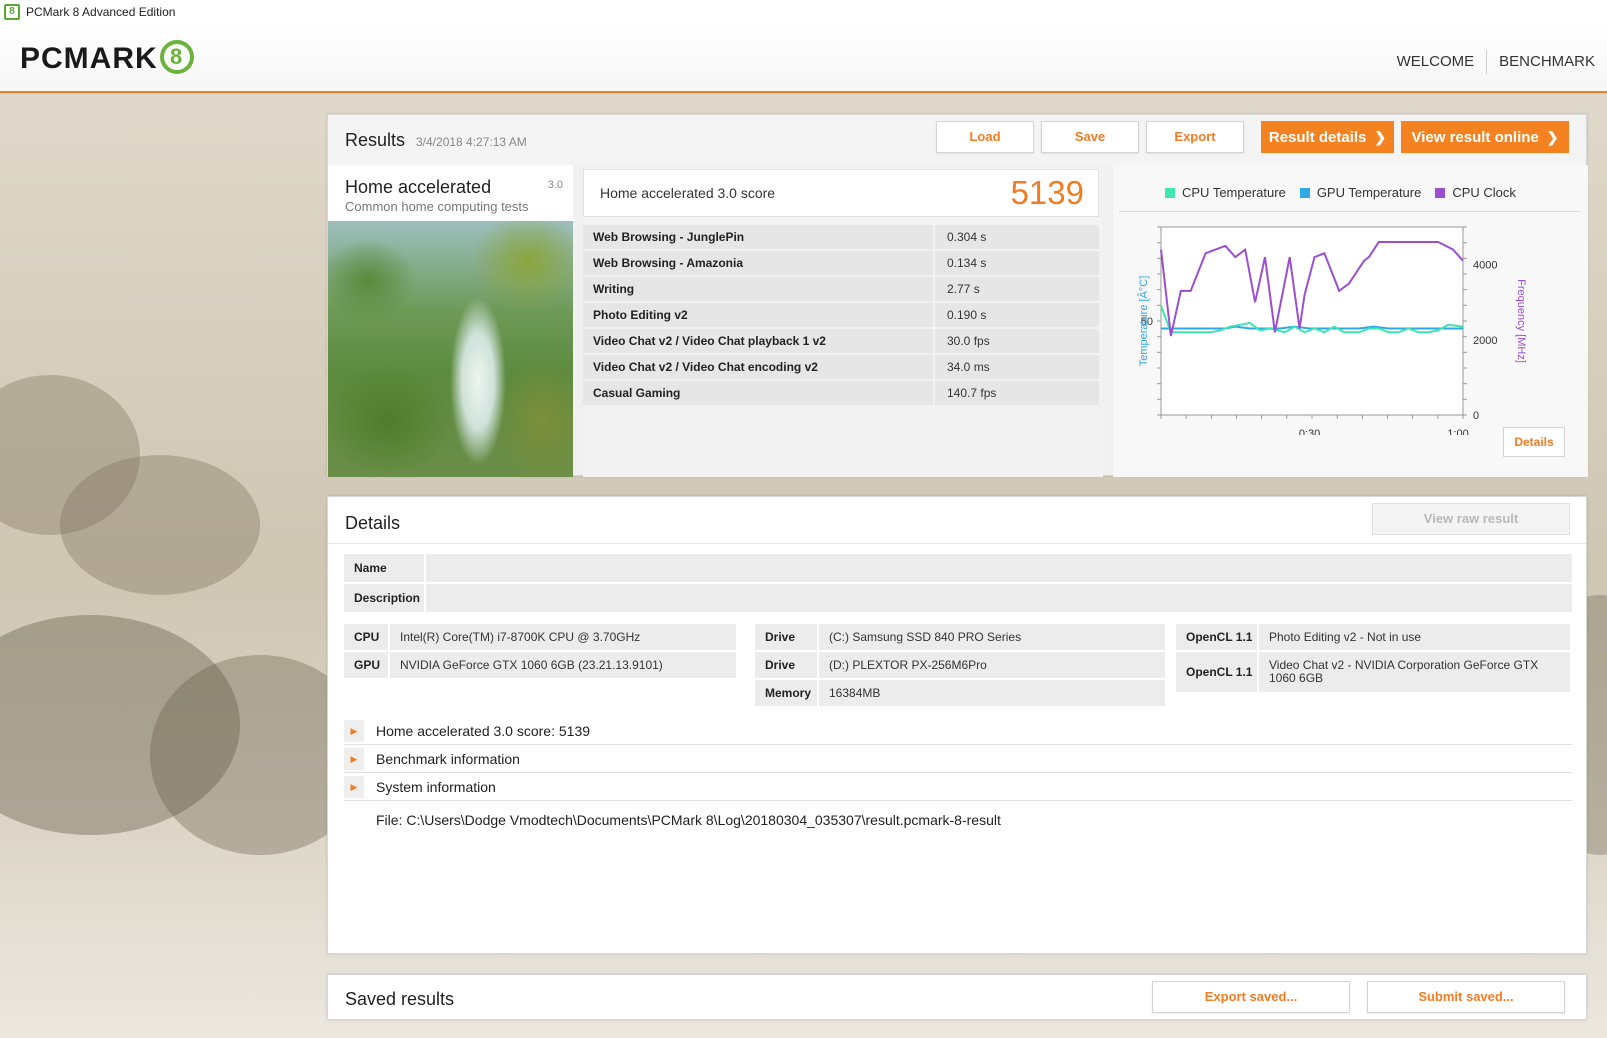  Describe the element at coordinates (436, 787) in the screenshot. I see `section-label: System information` at that location.